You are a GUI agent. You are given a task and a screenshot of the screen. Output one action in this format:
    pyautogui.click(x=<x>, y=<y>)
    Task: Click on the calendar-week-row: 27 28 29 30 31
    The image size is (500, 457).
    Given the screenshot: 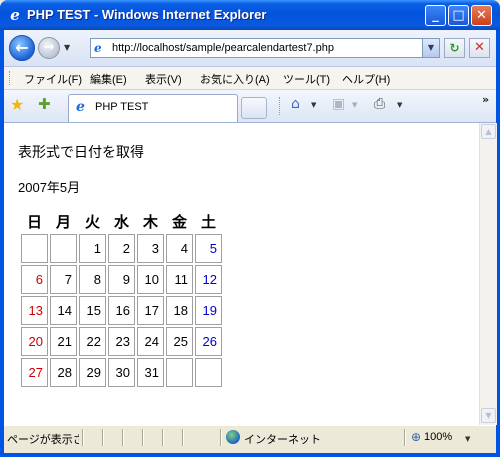 What is the action you would take?
    pyautogui.click(x=121, y=372)
    